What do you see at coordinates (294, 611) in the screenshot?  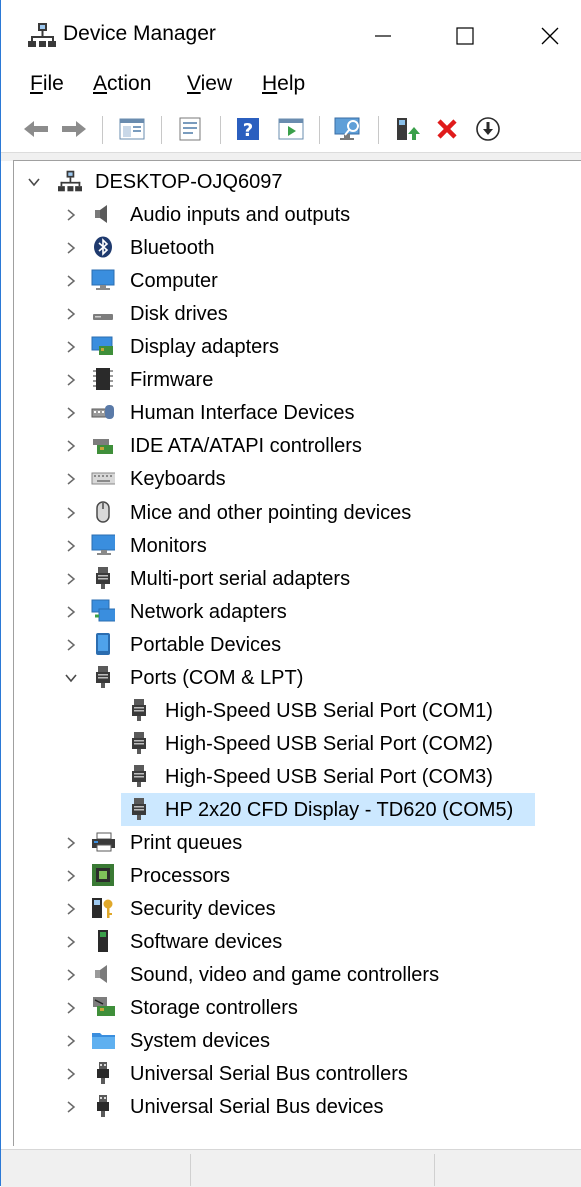 I see `category-network-adapters: Network adapters` at bounding box center [294, 611].